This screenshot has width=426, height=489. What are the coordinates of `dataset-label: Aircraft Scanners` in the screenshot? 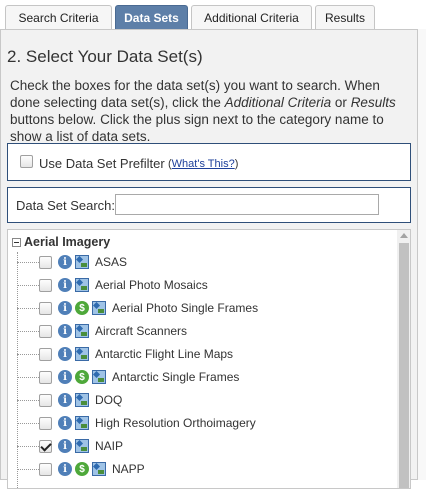 It's located at (141, 331).